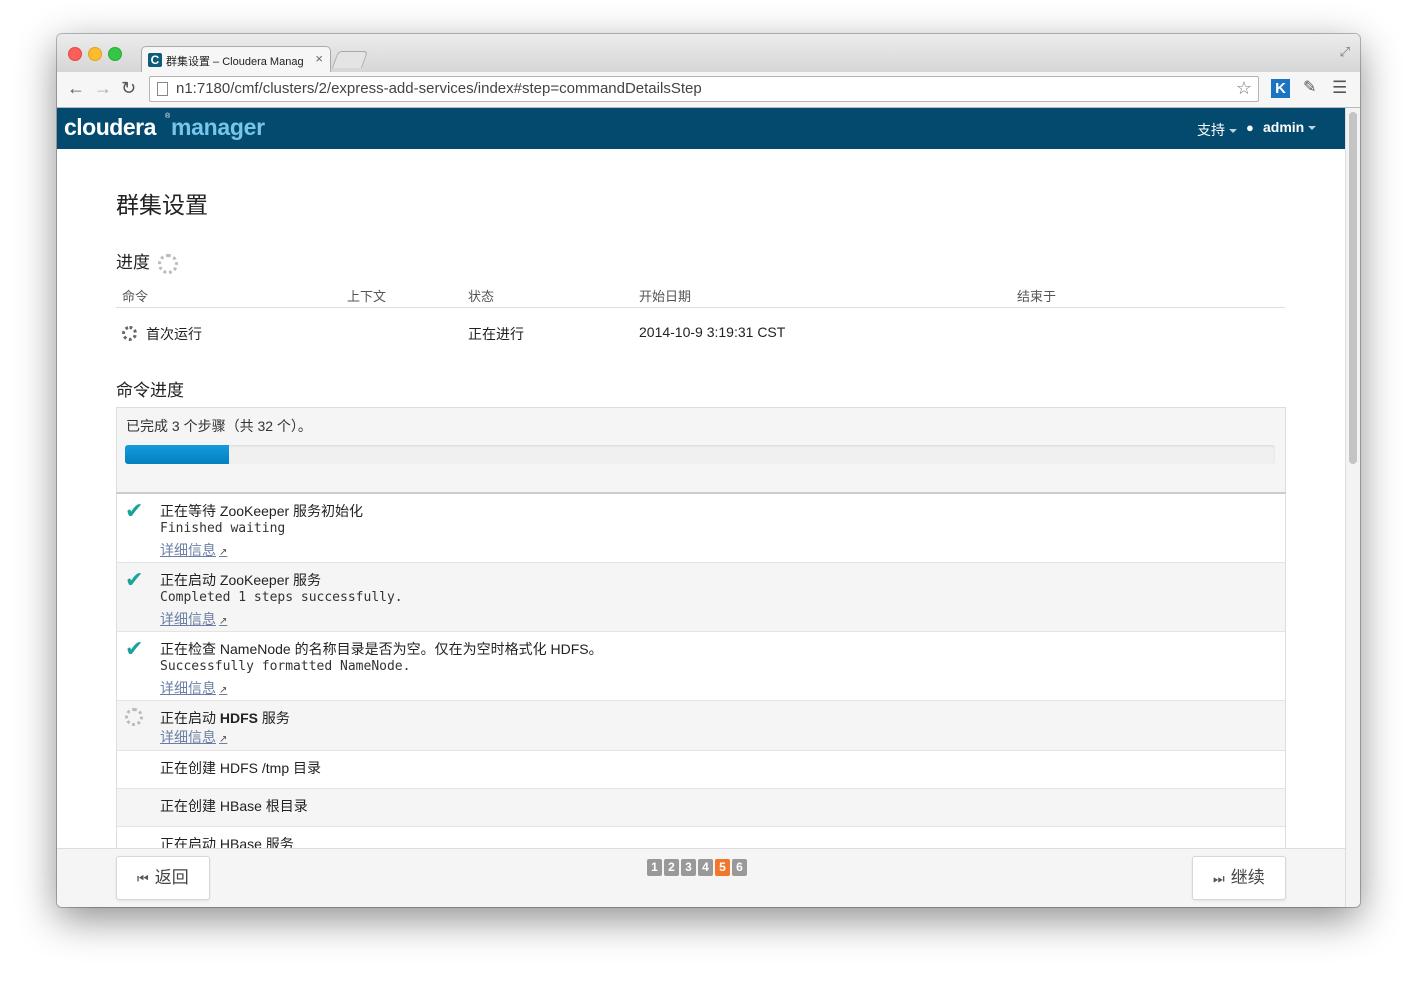  Describe the element at coordinates (1247, 877) in the screenshot. I see `continue-label: 继续` at that location.